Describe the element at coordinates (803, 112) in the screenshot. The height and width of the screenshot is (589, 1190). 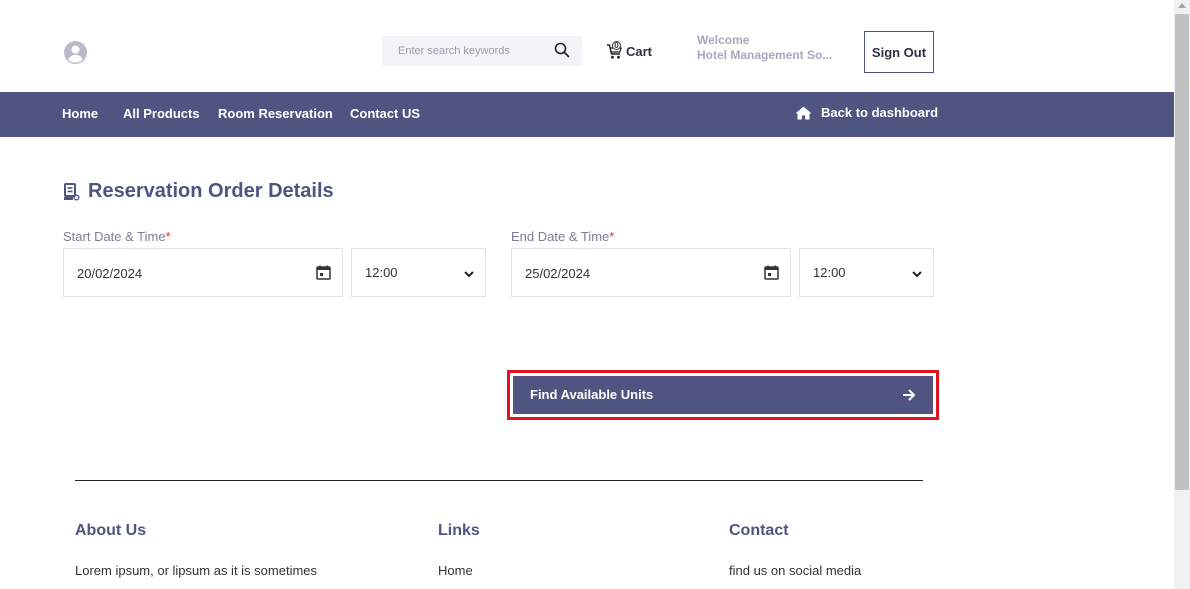
I see `home-icon` at that location.